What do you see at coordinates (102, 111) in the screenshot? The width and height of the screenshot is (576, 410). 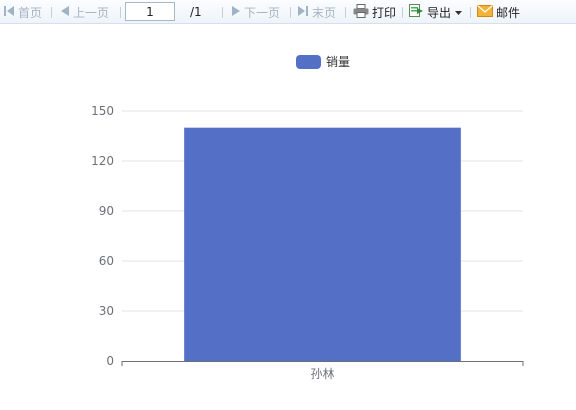 I see `y-tick-label: 150` at bounding box center [102, 111].